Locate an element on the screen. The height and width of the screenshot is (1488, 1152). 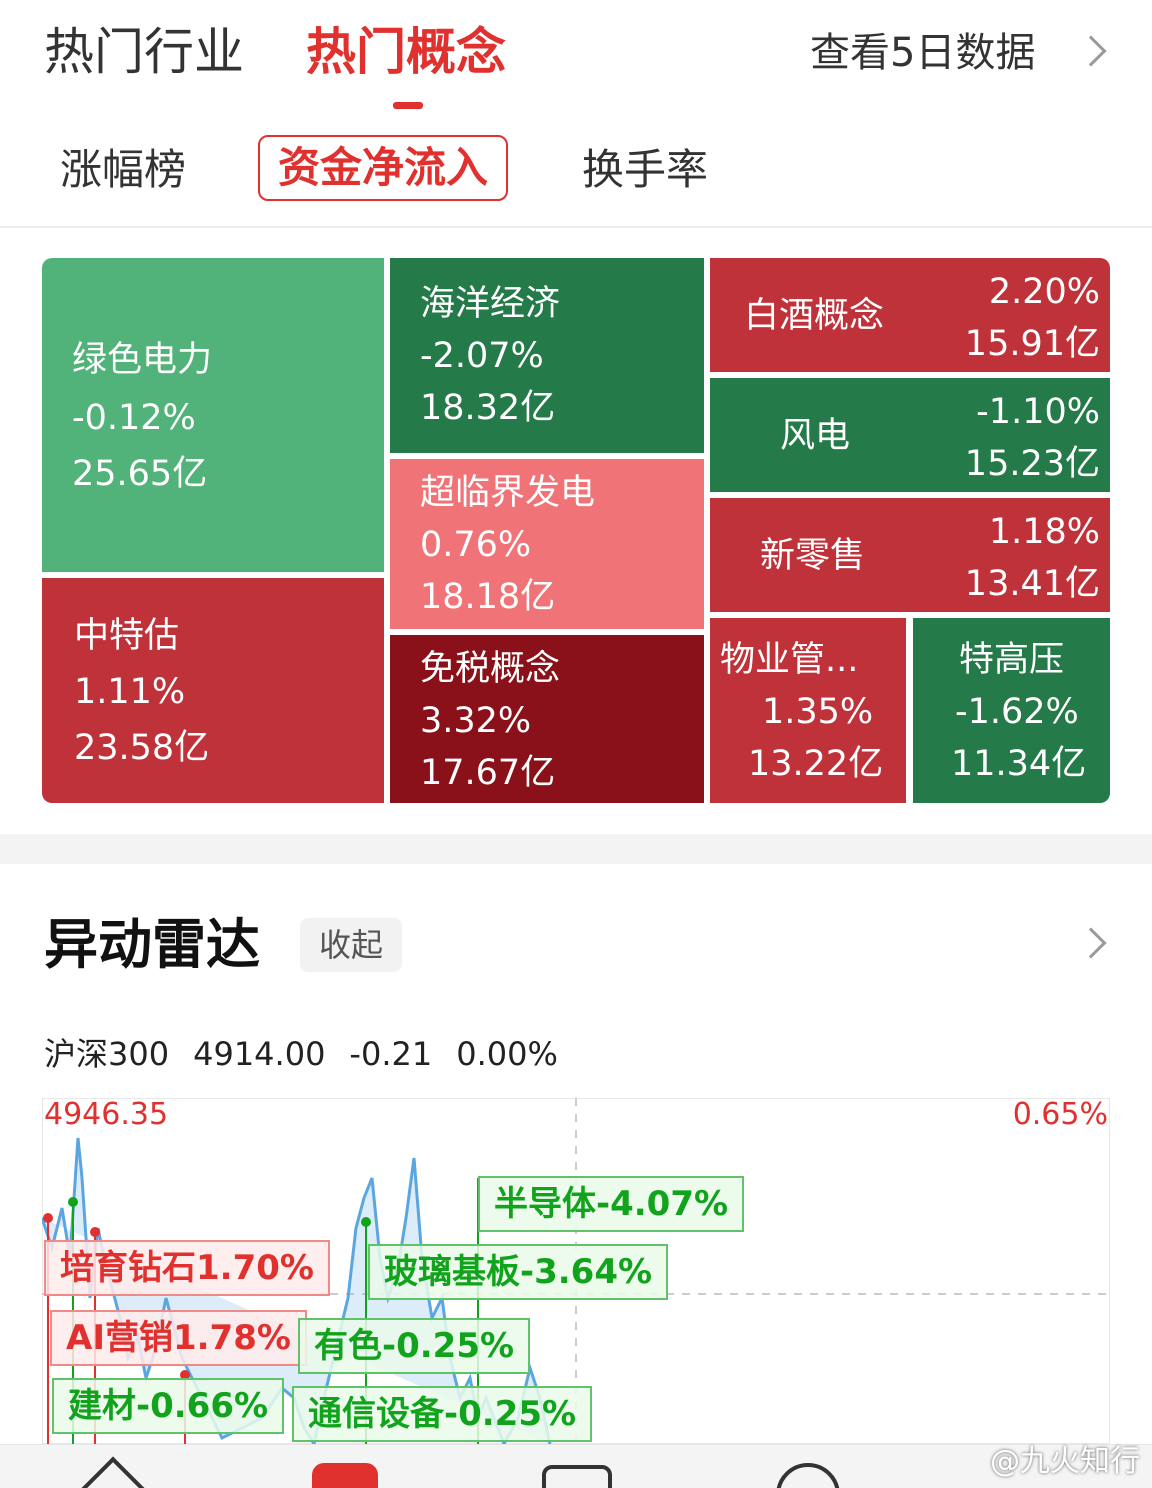
tile-change: 2.20% is located at coordinates (1044, 292).